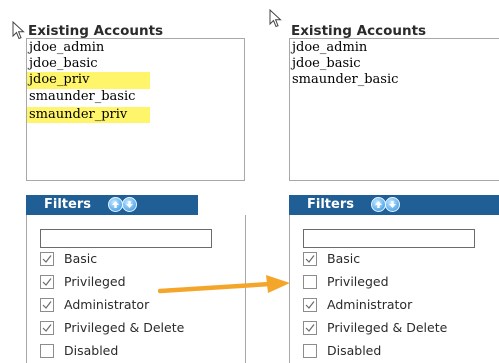 The height and width of the screenshot is (363, 499). Describe the element at coordinates (88, 80) in the screenshot. I see `highlight-marker: jdoe_priv` at that location.